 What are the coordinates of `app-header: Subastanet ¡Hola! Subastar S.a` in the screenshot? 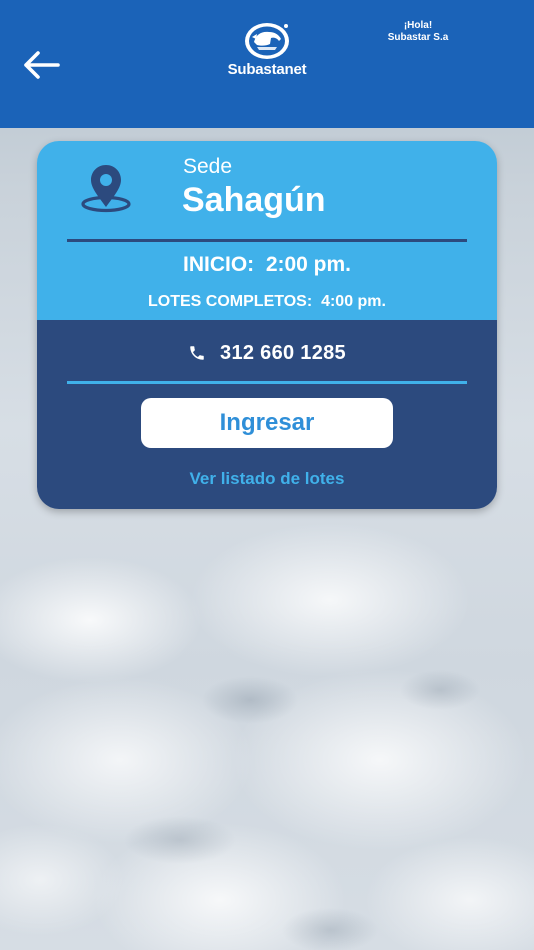 It's located at (267, 64).